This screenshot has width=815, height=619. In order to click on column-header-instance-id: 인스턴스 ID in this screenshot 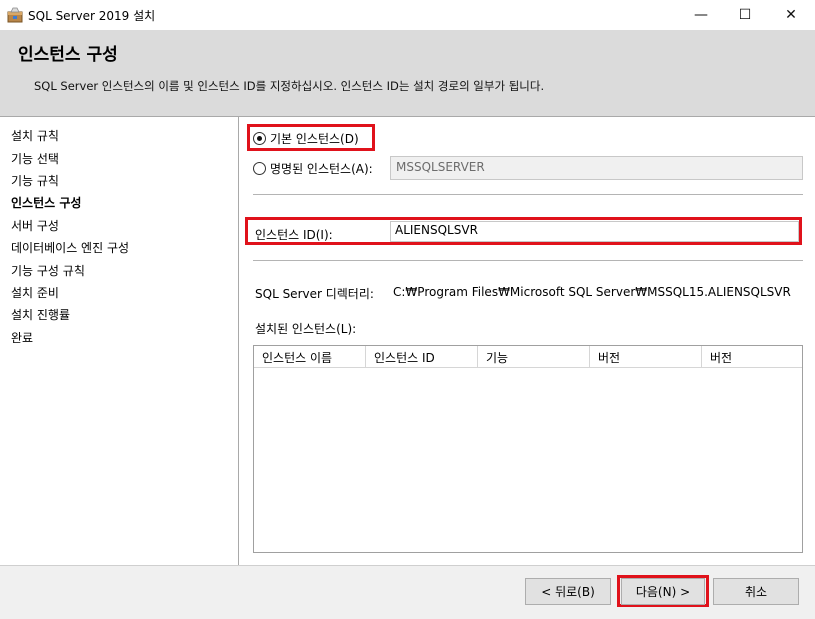, I will do `click(422, 356)`.